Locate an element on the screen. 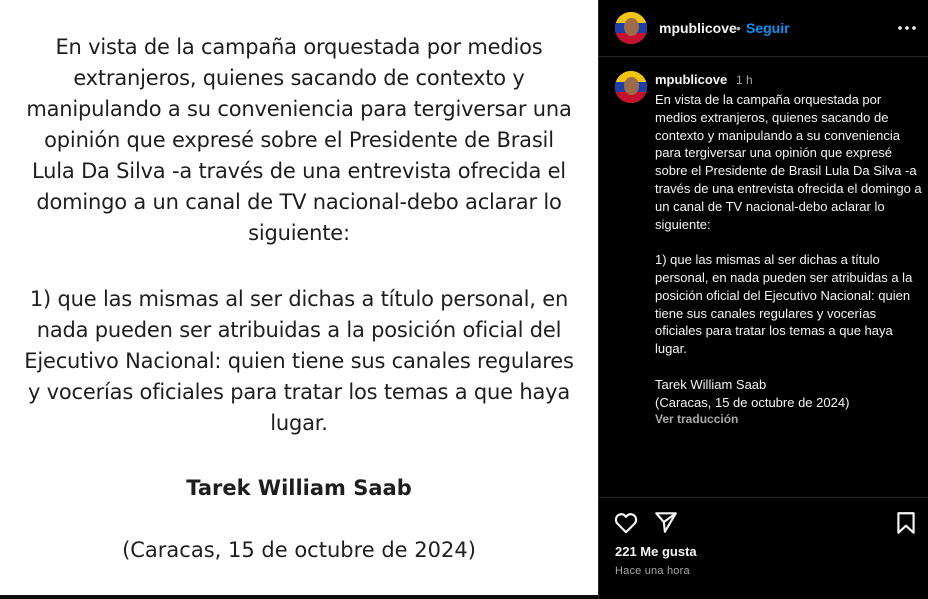 This screenshot has height=599, width=928. see-translation-link: Ver traducción is located at coordinates (696, 419).